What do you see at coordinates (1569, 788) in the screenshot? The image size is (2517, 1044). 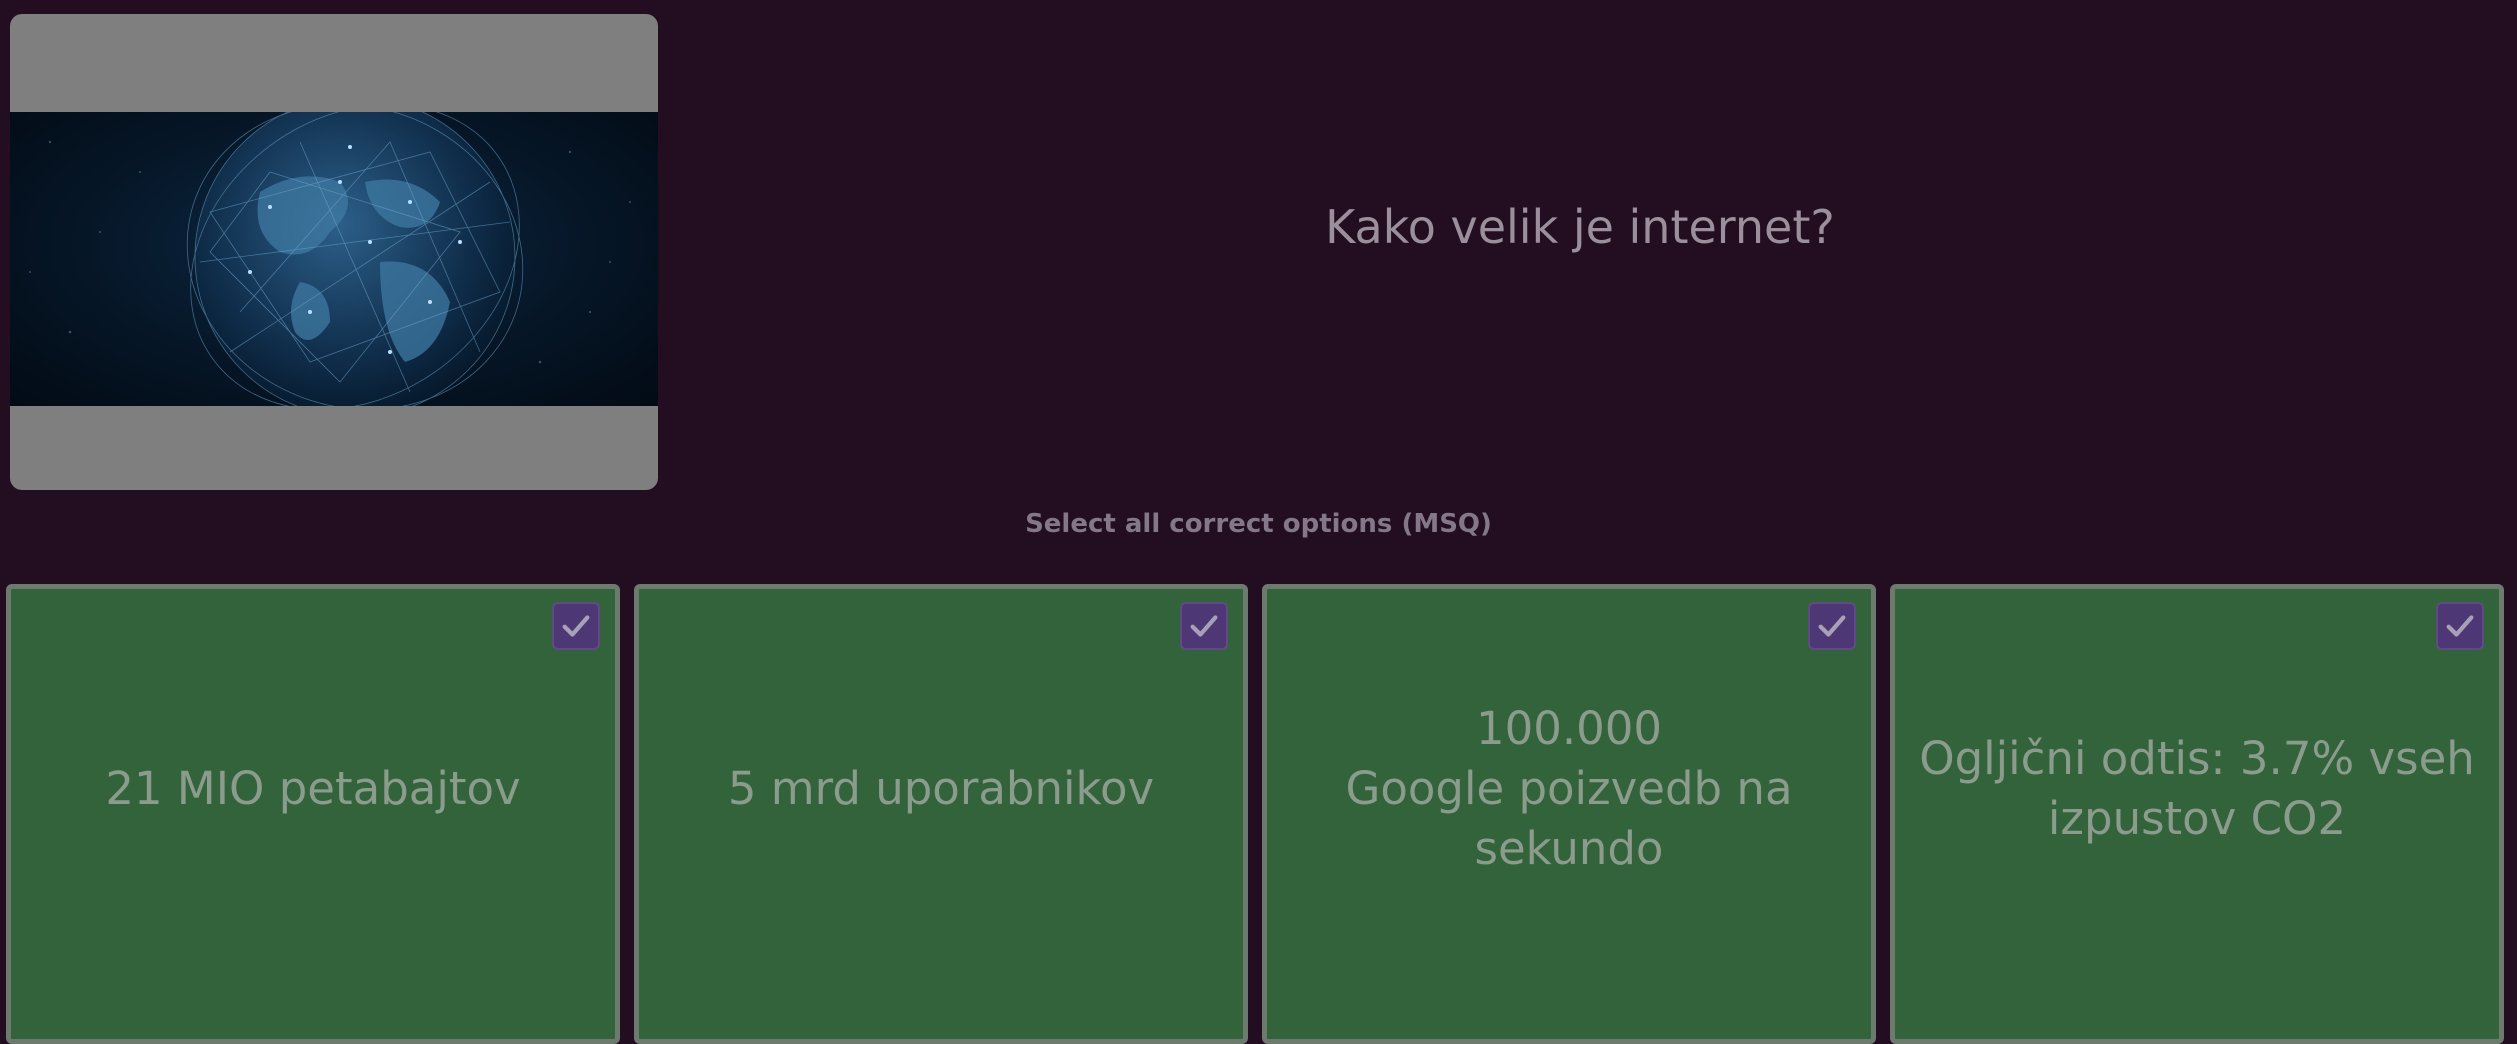 I see `option-label: 100.000 Google poizvedb na sekundo` at bounding box center [1569, 788].